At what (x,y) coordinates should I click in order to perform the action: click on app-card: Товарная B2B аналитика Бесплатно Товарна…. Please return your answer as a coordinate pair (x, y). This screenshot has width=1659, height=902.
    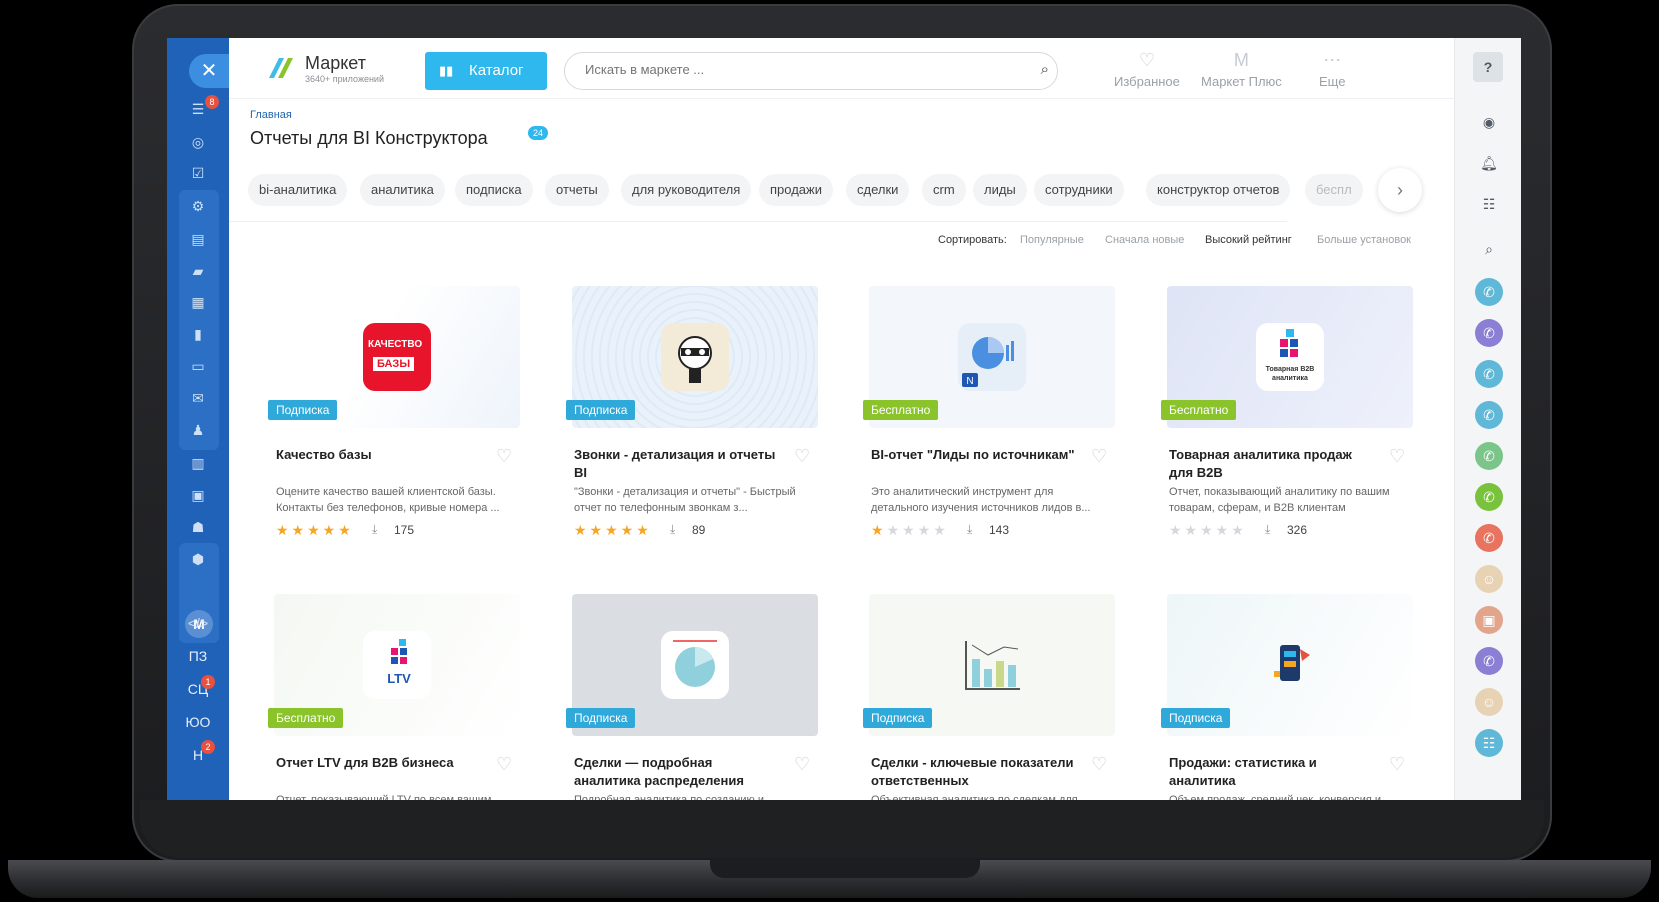
    Looking at the image, I should click on (1287, 412).